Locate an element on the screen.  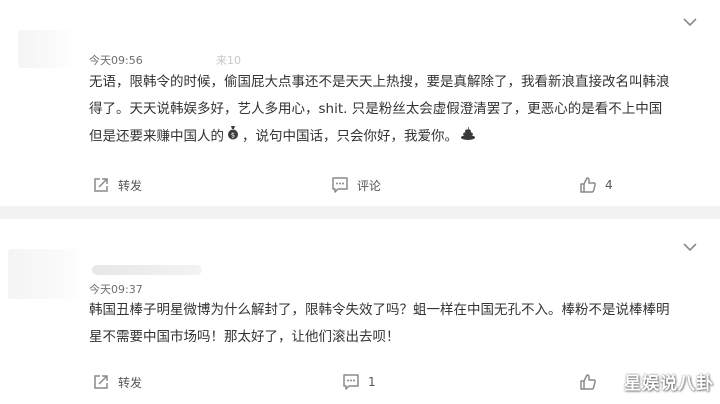
like-button is located at coordinates (592, 382).